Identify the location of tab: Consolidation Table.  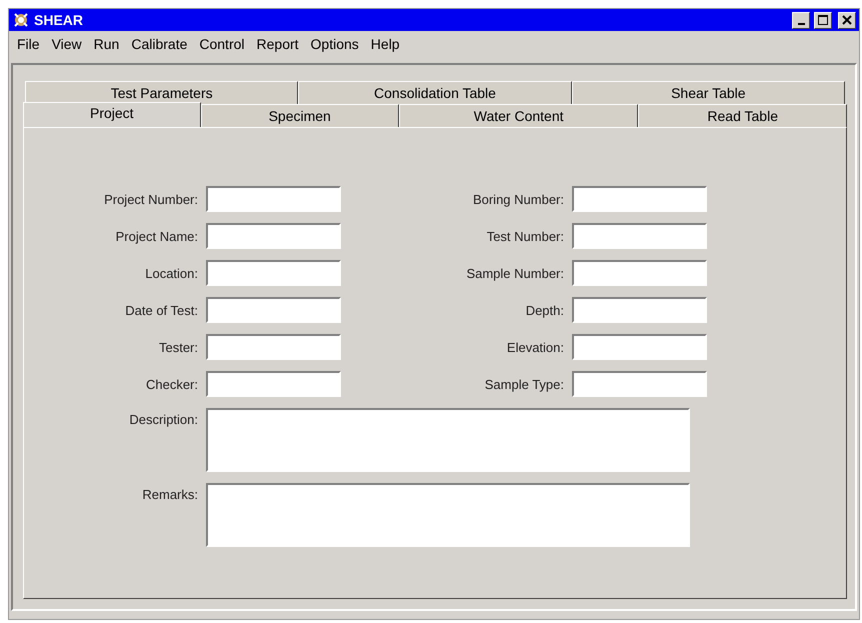
(435, 92).